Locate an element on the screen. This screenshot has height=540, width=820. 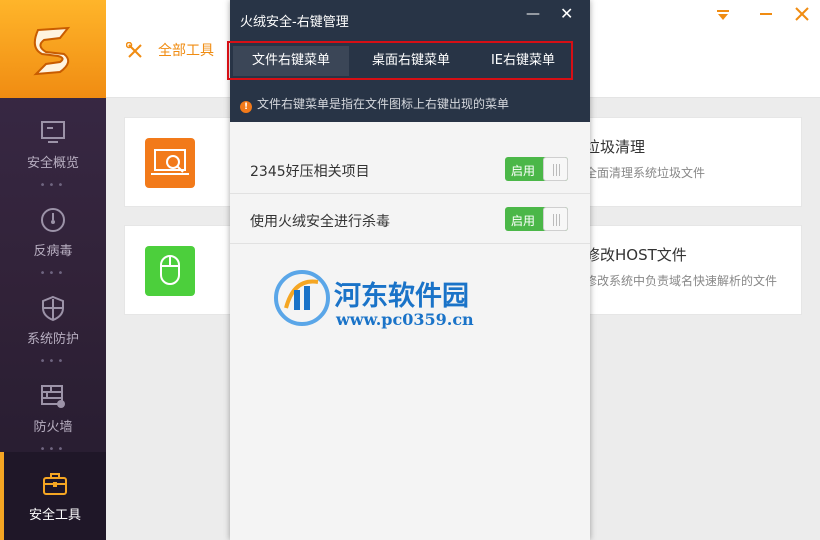
mouse-icon is located at coordinates (170, 271).